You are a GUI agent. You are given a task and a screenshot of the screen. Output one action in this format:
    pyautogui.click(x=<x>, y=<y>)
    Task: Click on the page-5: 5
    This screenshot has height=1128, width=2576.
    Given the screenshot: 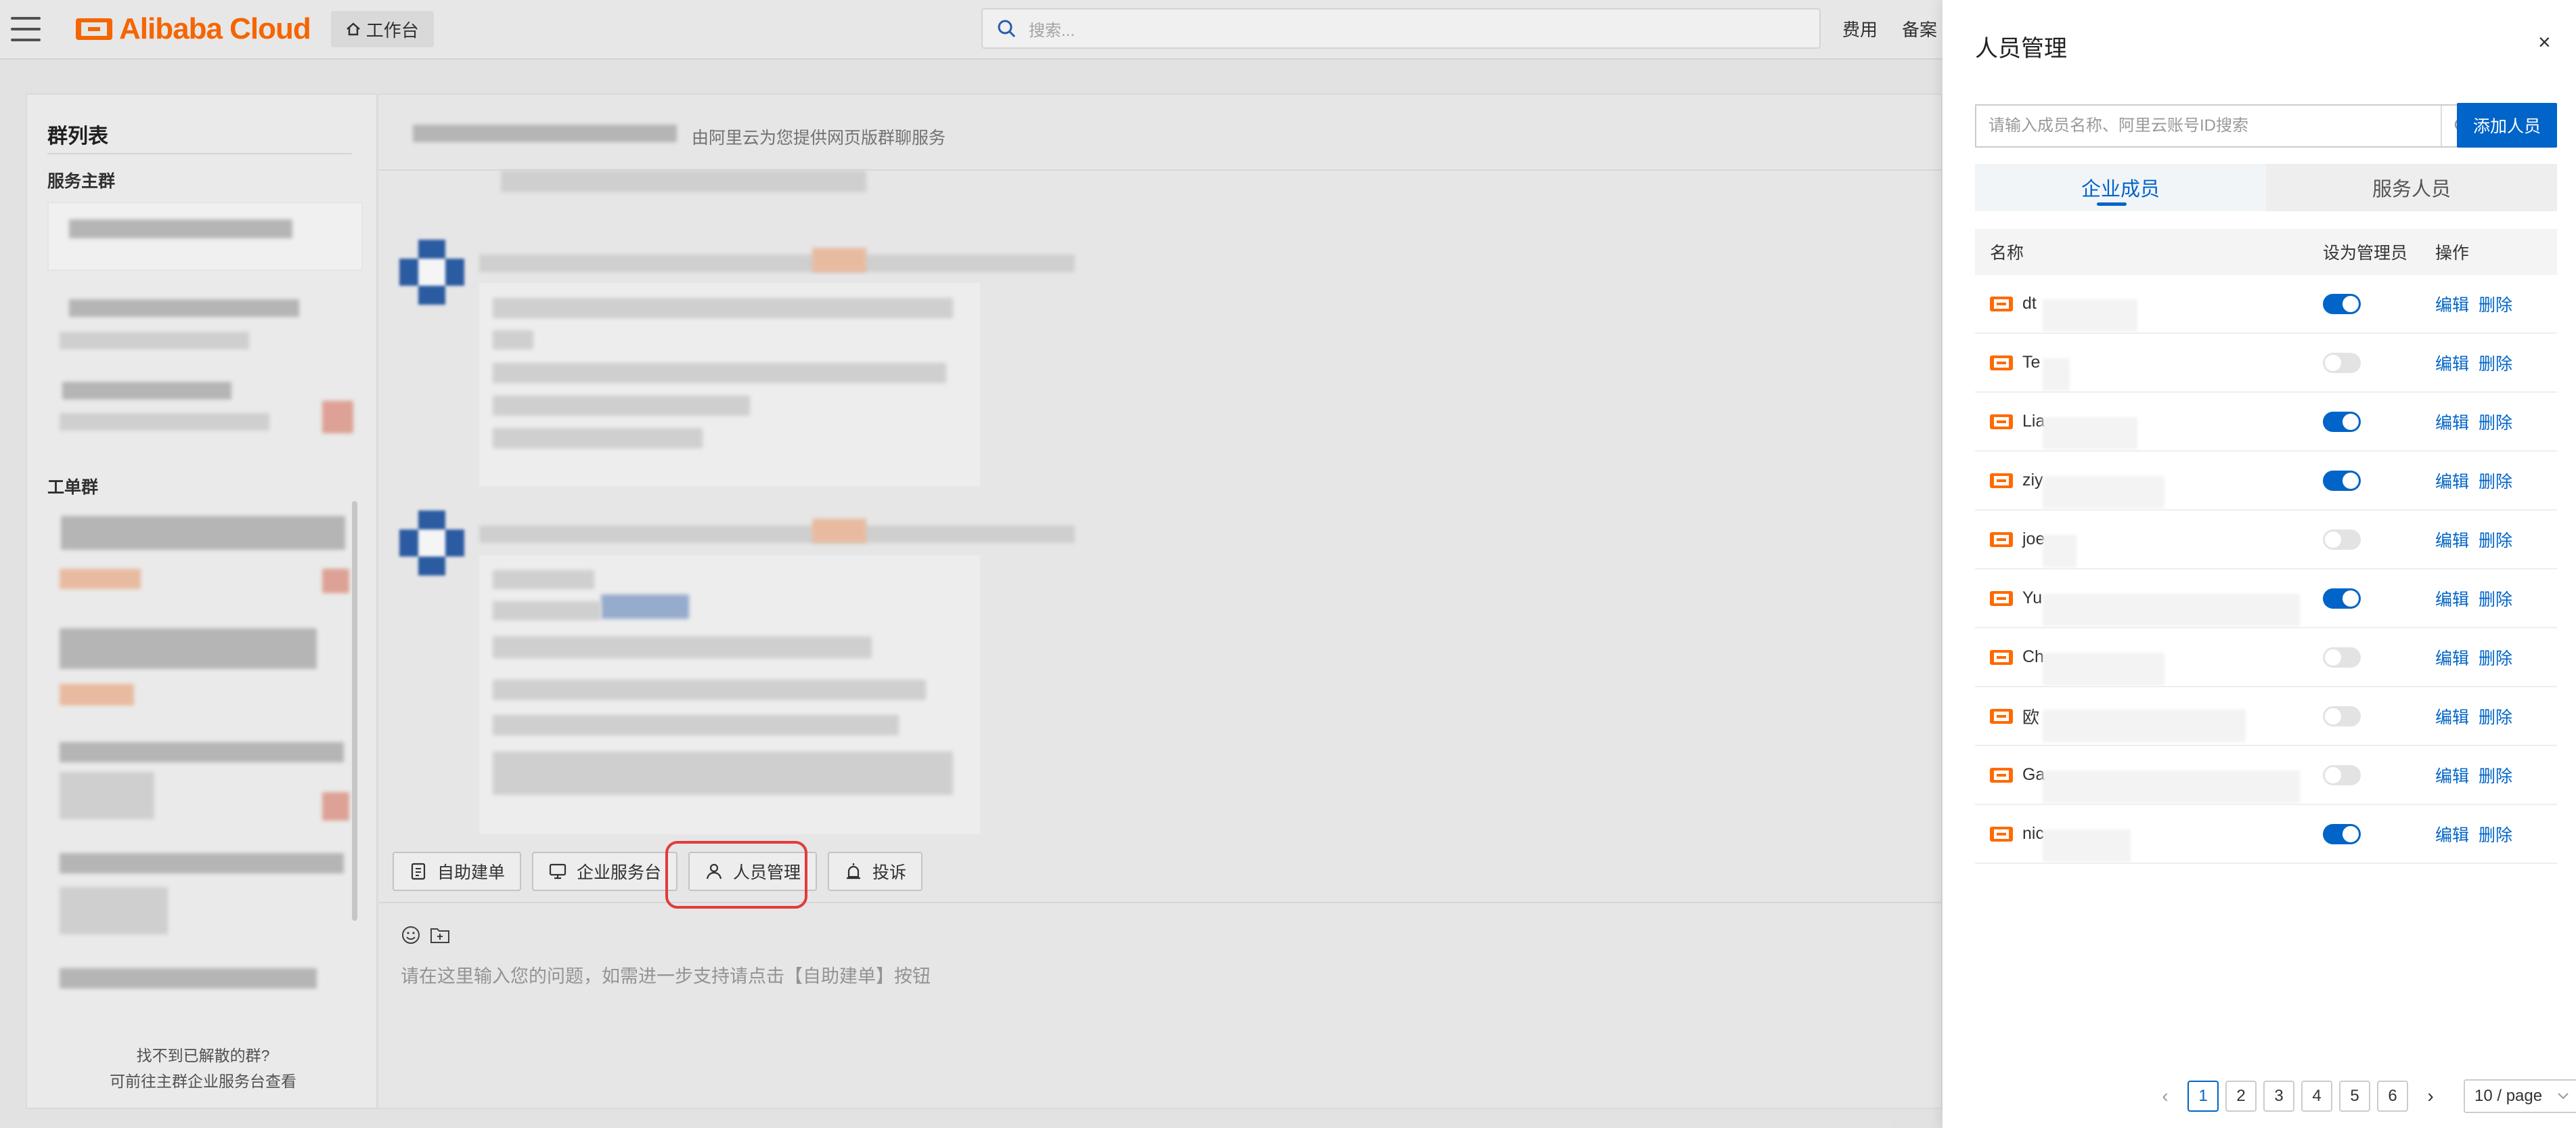 What is the action you would take?
    pyautogui.click(x=2354, y=1097)
    